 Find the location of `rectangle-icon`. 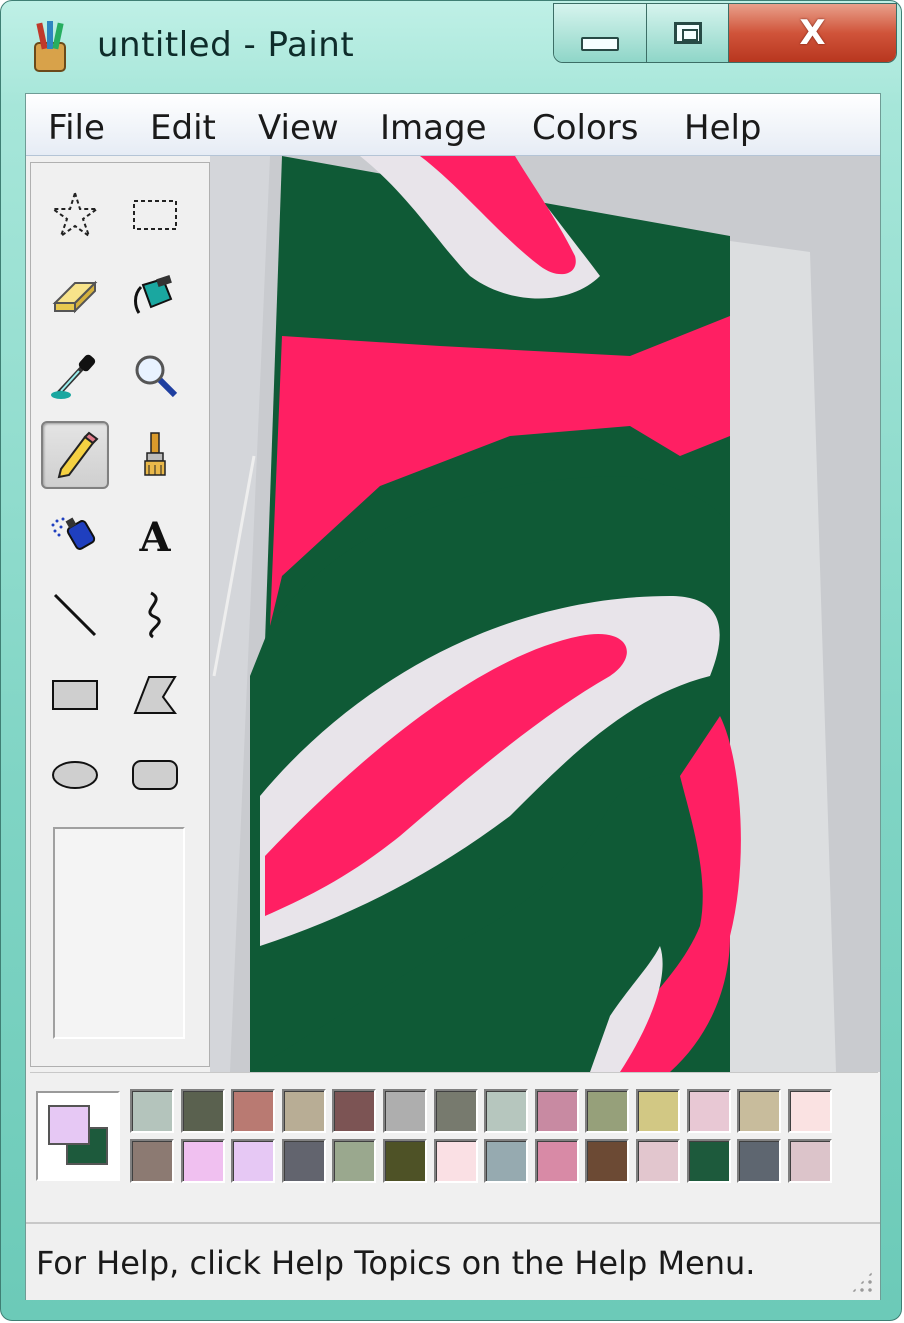

rectangle-icon is located at coordinates (75, 695).